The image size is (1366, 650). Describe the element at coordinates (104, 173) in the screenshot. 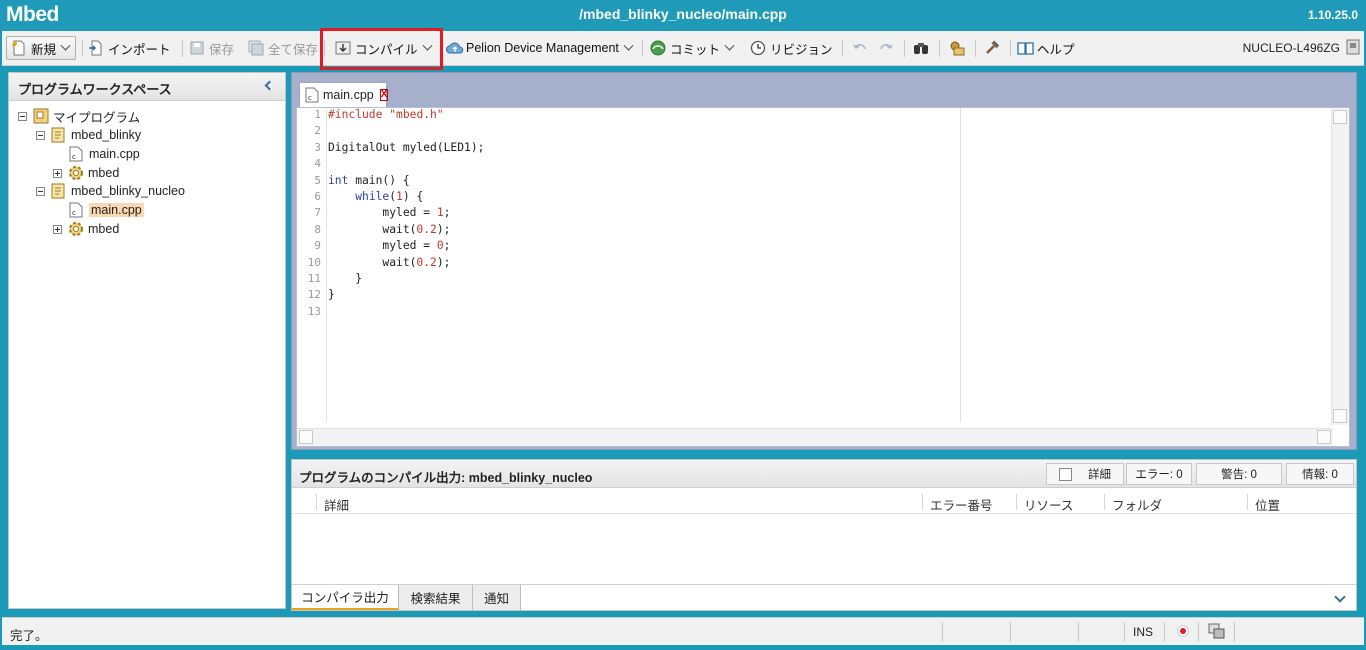

I see `tree-item-label: mbed` at that location.